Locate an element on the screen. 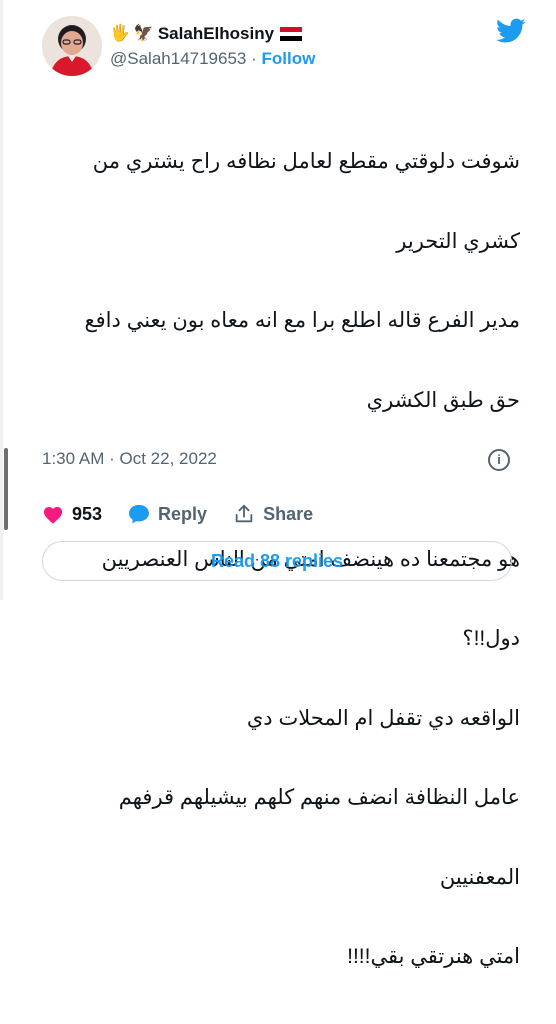  raised-hand-icon: 🖐 is located at coordinates (120, 33).